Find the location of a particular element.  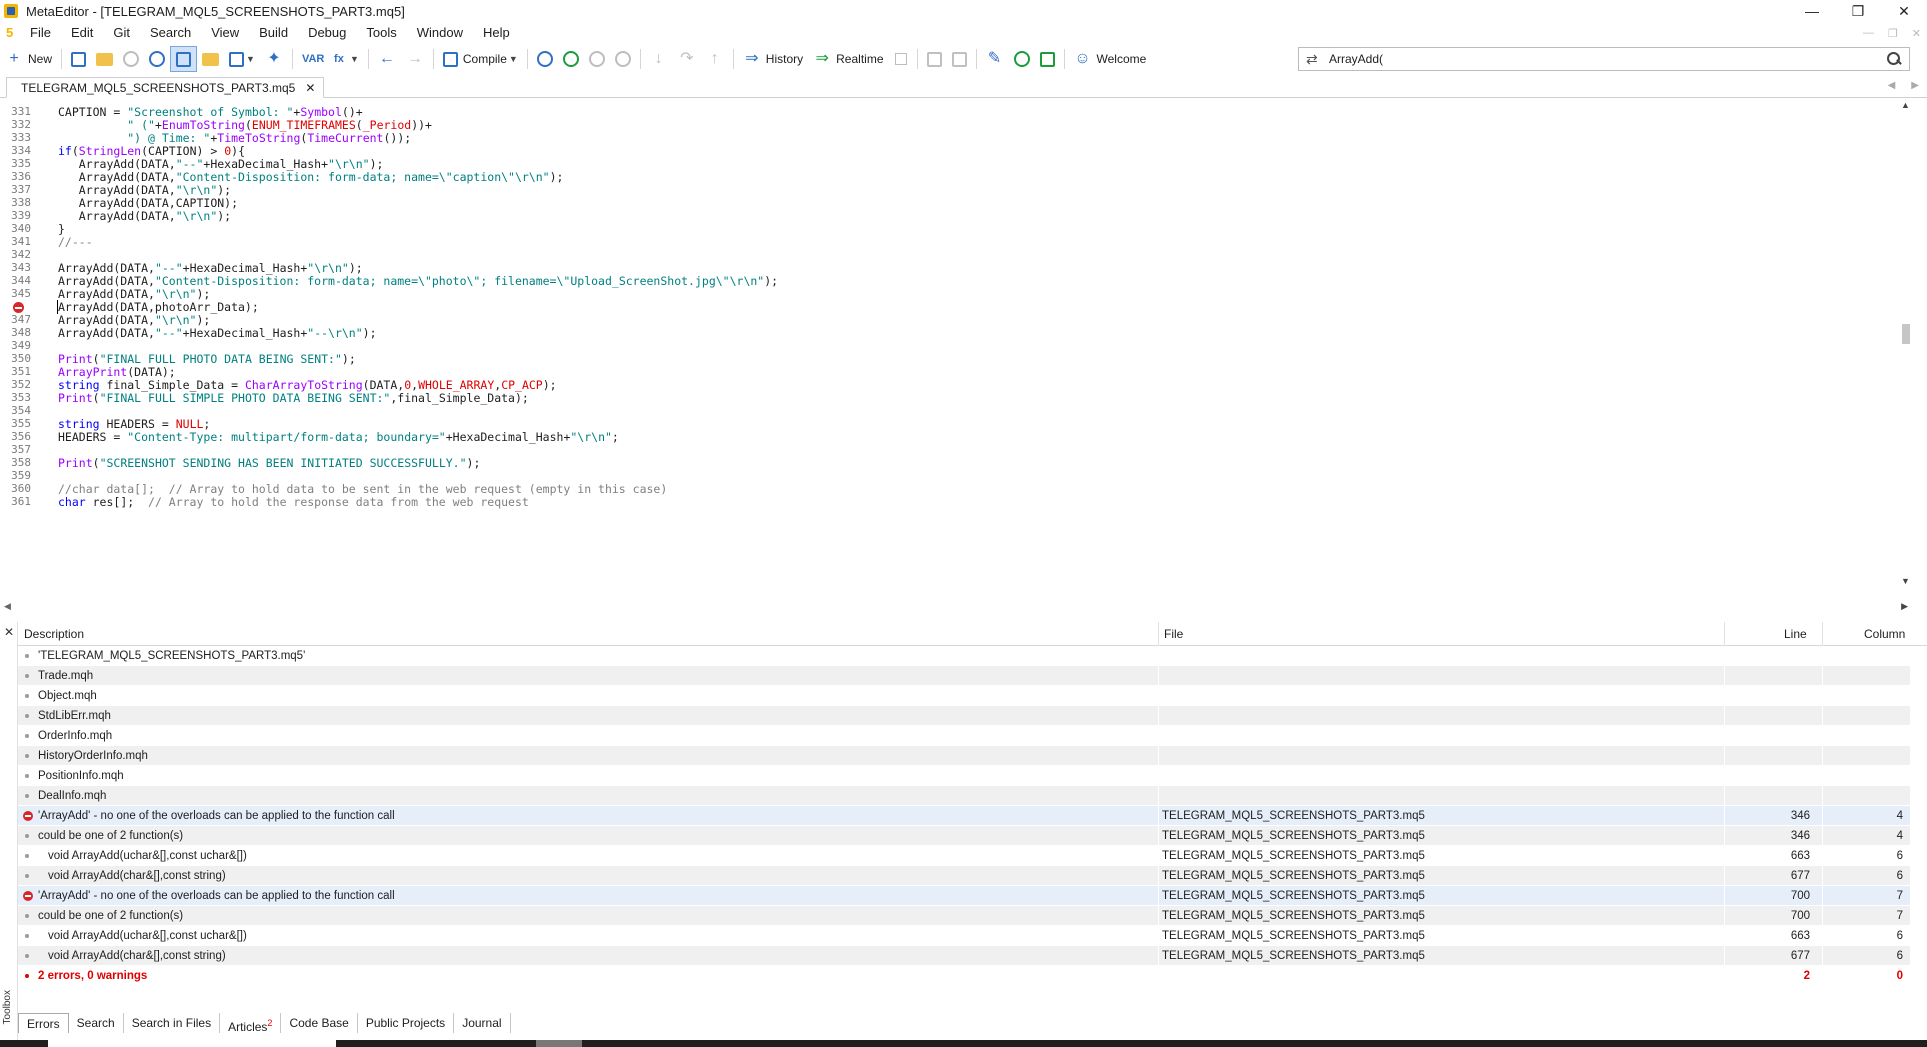

welcome-button: ☺ Welcome is located at coordinates (1110, 59).